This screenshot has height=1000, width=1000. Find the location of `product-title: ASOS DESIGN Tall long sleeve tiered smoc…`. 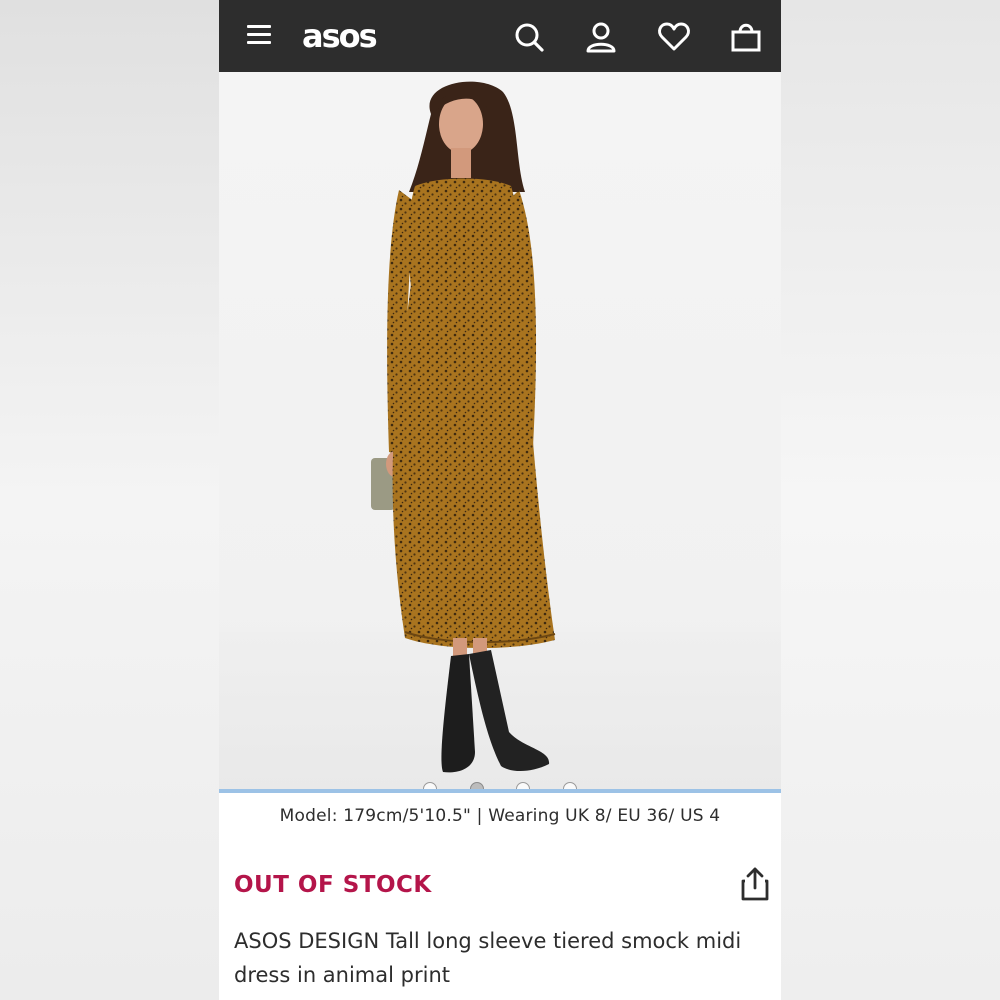

product-title: ASOS DESIGN Tall long sleeve tiered smoc… is located at coordinates (488, 958).